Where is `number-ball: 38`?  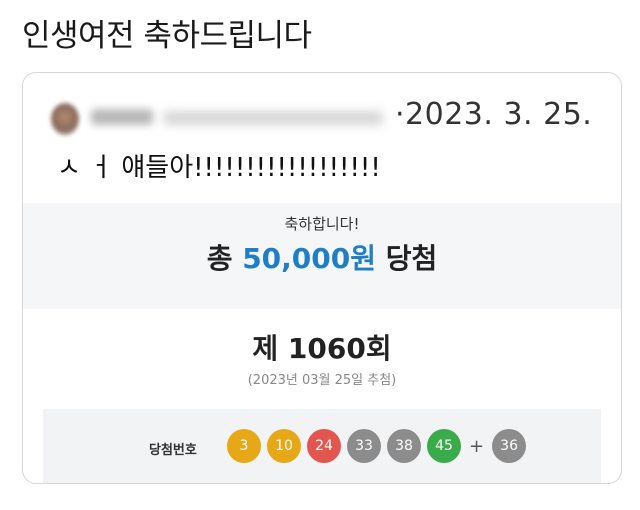
number-ball: 38 is located at coordinates (404, 446).